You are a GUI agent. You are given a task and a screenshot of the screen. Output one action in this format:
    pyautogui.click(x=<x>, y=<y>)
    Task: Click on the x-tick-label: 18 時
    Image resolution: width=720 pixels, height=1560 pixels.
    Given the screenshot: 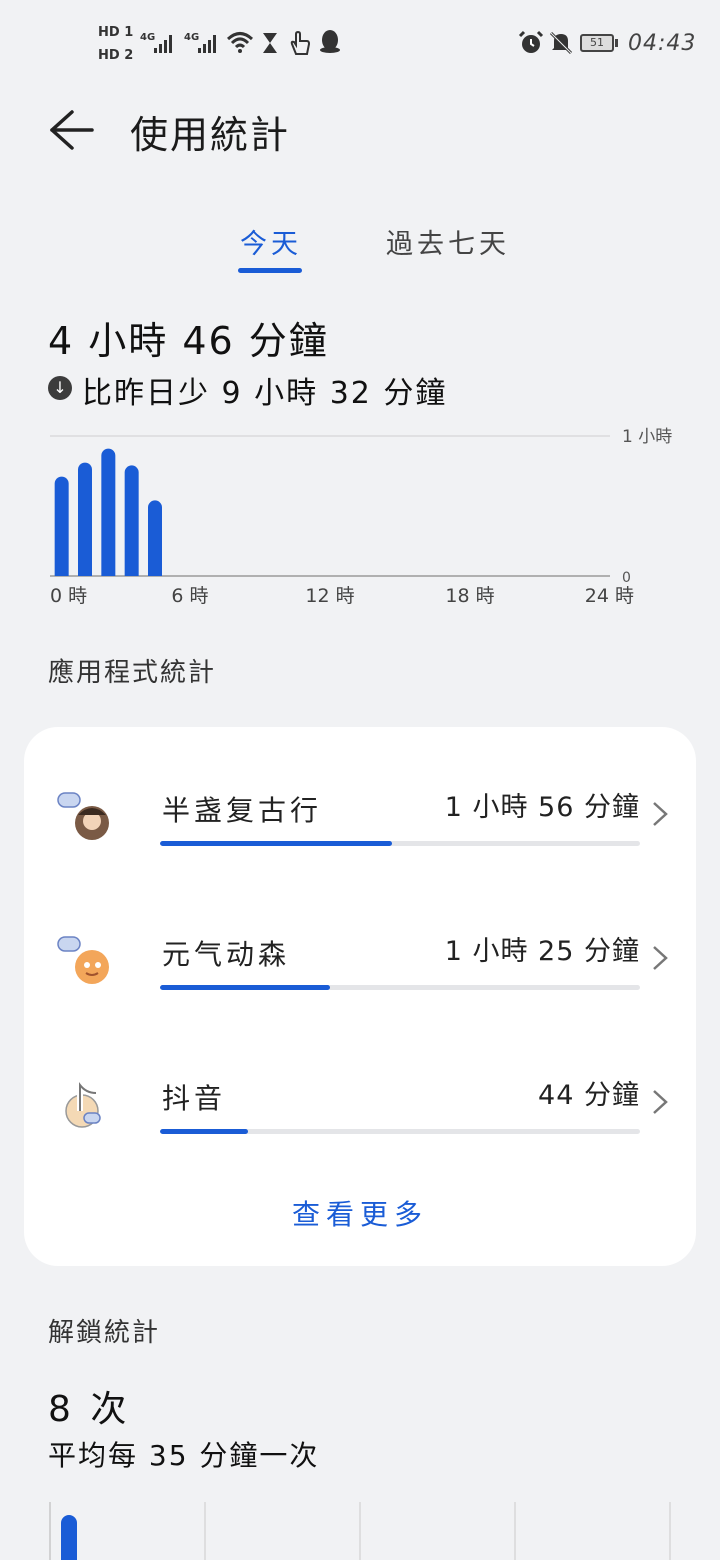 What is the action you would take?
    pyautogui.click(x=469, y=596)
    